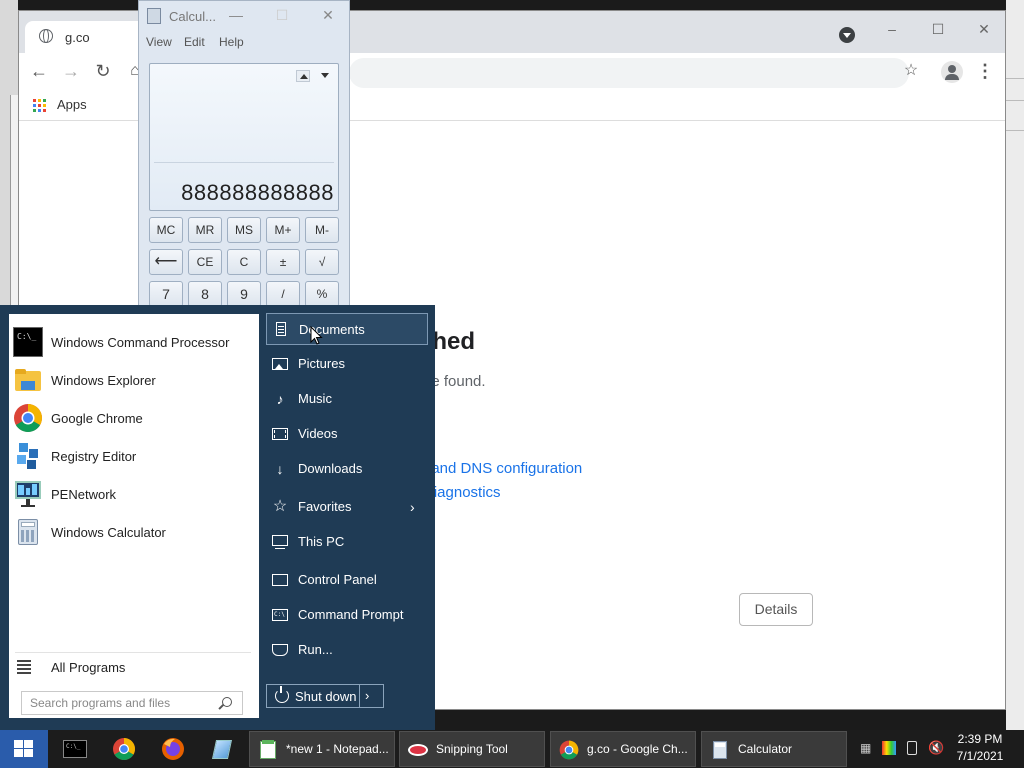 This screenshot has width=1024, height=768. Describe the element at coordinates (166, 262) in the screenshot. I see `backspace-button: ⟵` at that location.